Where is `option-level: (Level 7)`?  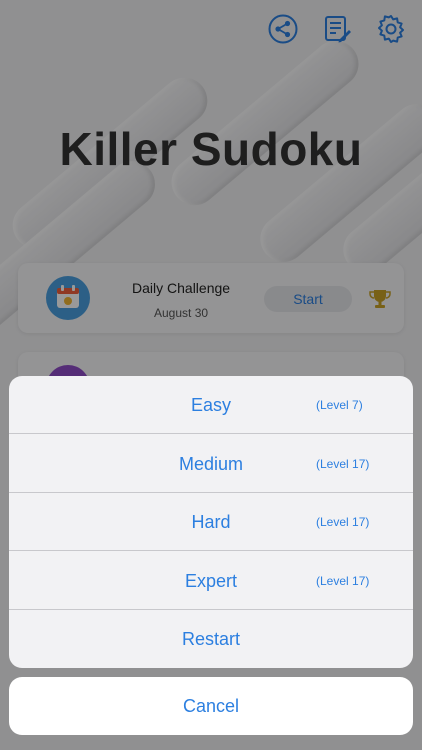
option-level: (Level 7) is located at coordinates (339, 405).